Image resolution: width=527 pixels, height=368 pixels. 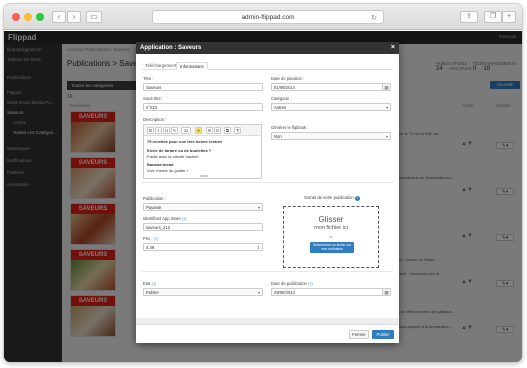 I want to click on modal-tabs: Téléchargement Informations, so click(x=267, y=66).